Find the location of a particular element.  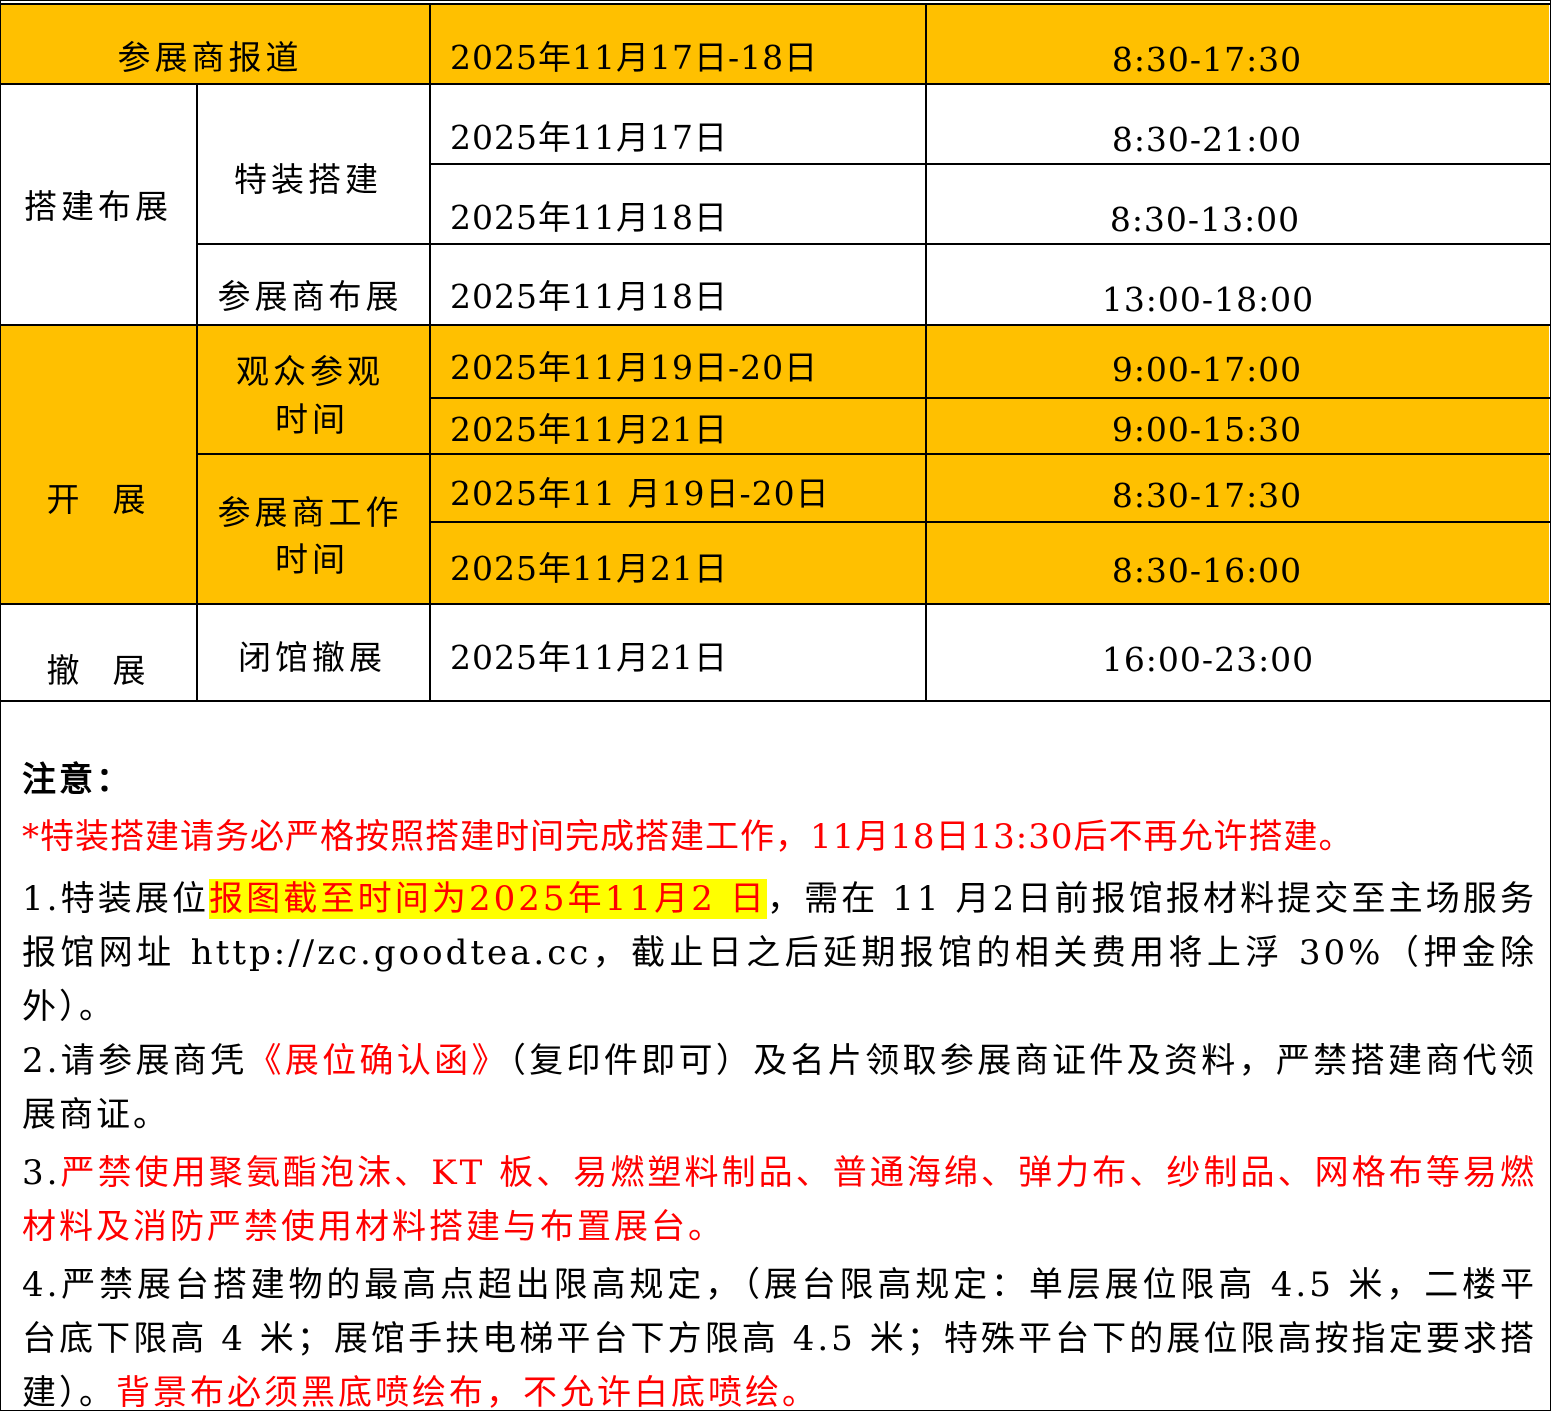

dismantle-label: 撤 展 is located at coordinates (98, 670).